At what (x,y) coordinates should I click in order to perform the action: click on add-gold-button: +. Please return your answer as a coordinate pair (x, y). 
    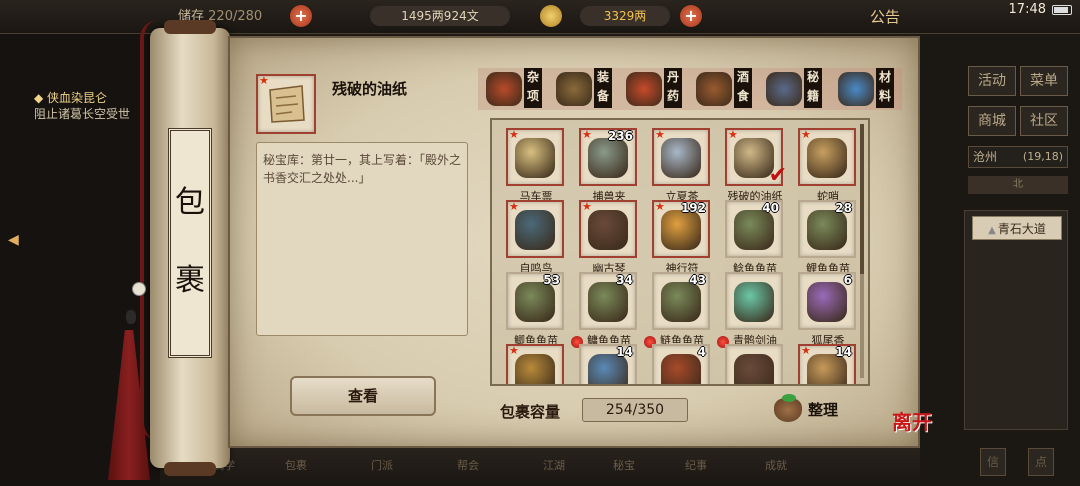
    Looking at the image, I should click on (691, 16).